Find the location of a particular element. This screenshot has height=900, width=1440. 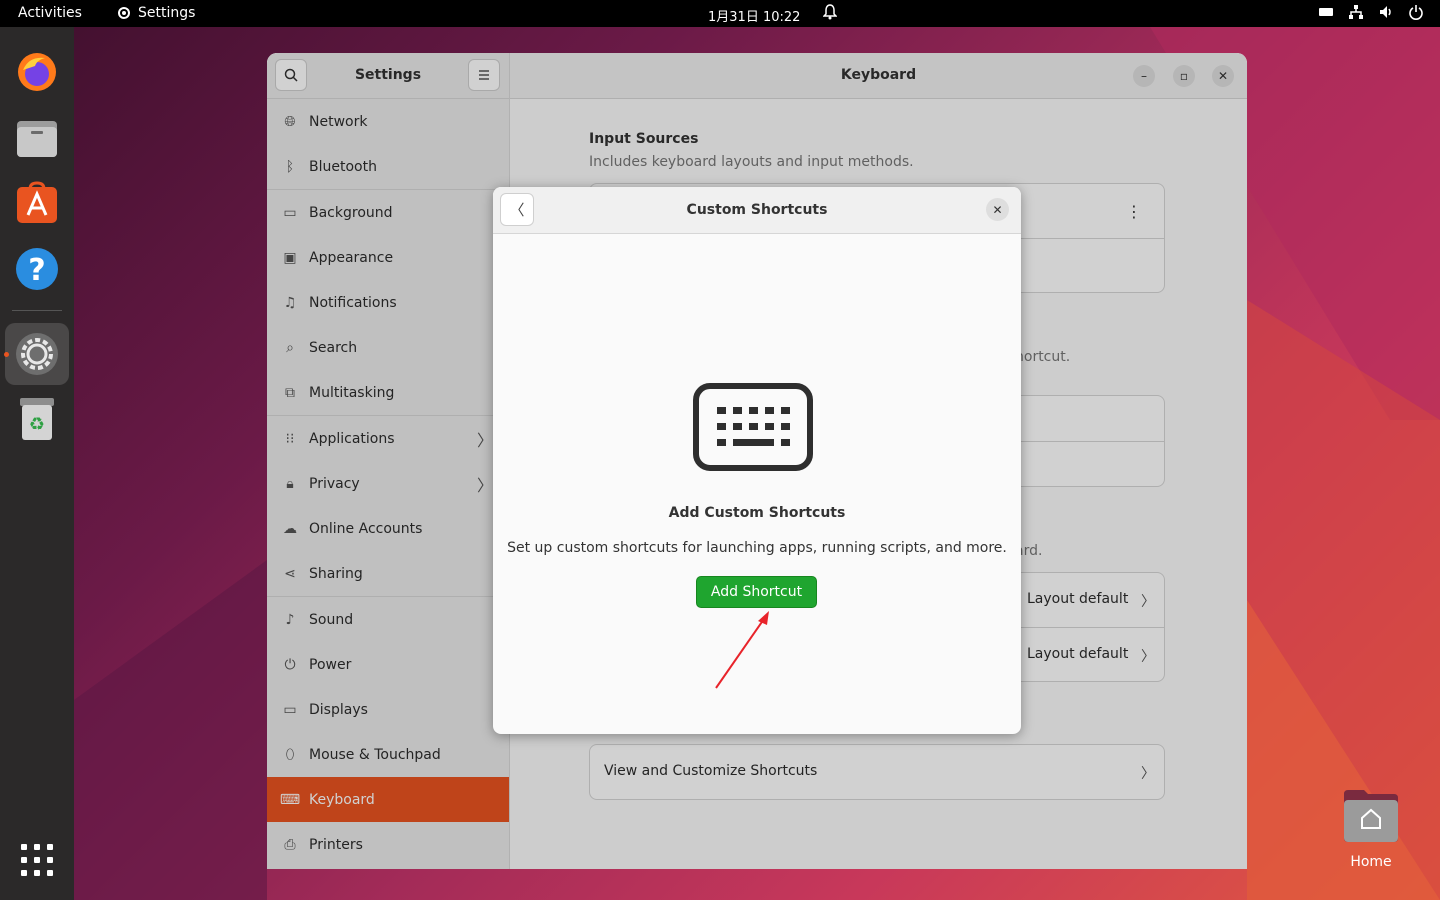

app-grid-icon is located at coordinates (37, 860).